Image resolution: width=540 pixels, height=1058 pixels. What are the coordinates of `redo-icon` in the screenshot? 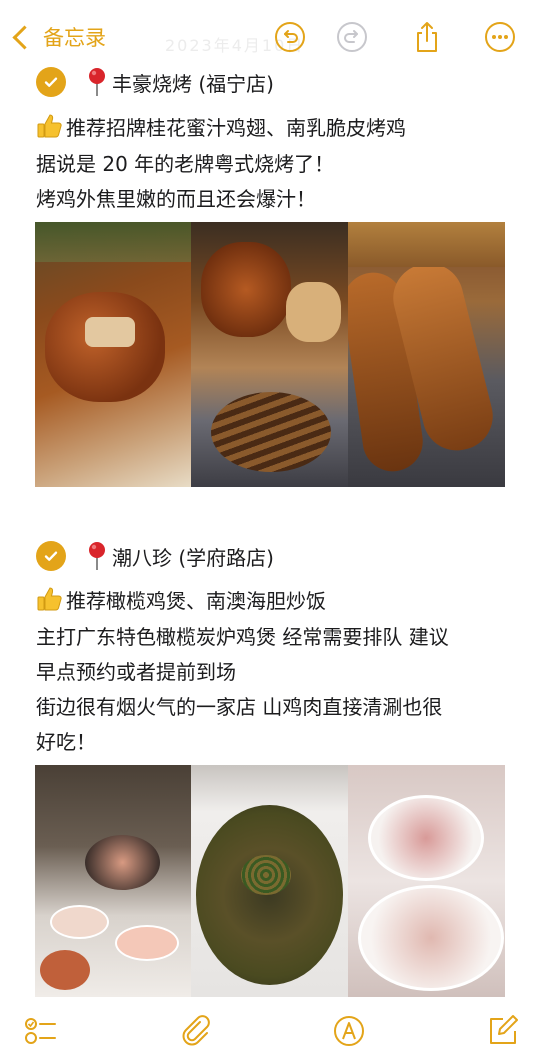 It's located at (352, 37).